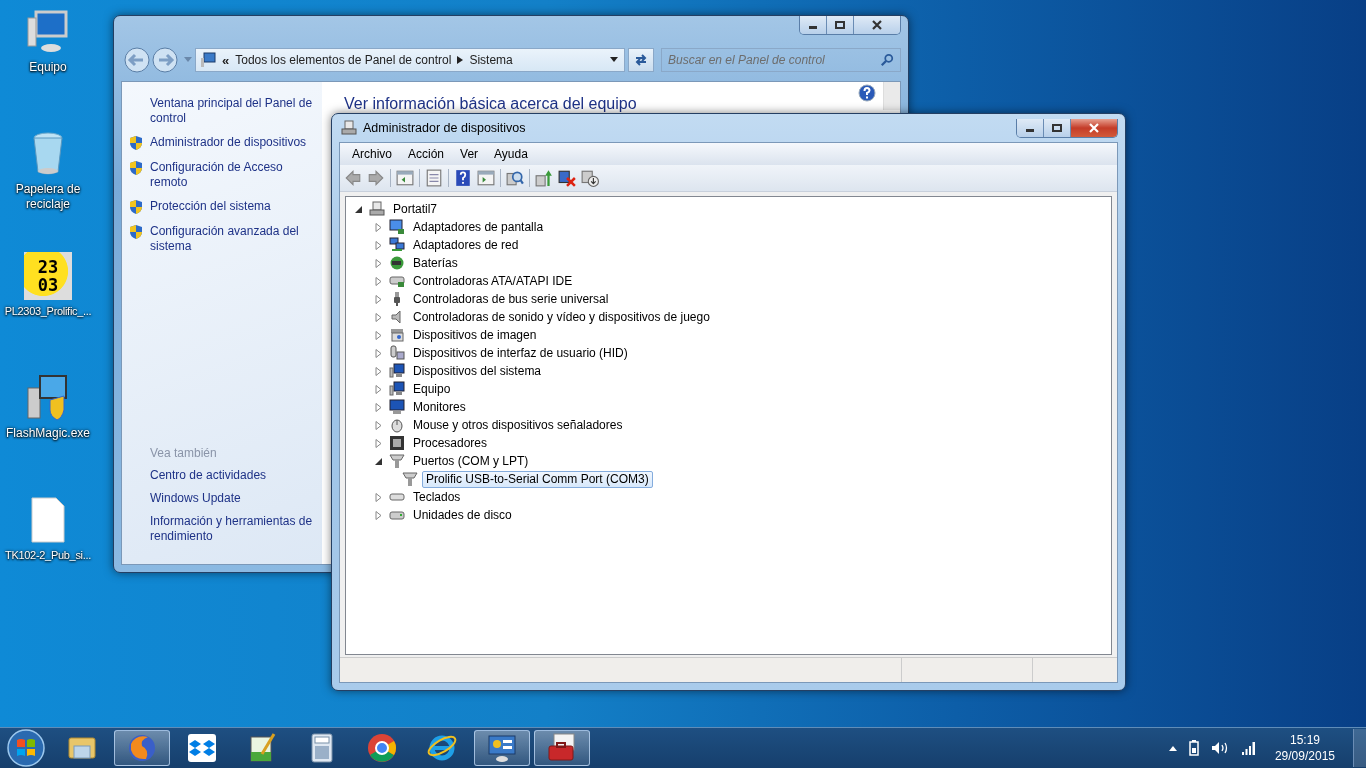 The height and width of the screenshot is (768, 1366). What do you see at coordinates (544, 178) in the screenshot?
I see `update-icon` at bounding box center [544, 178].